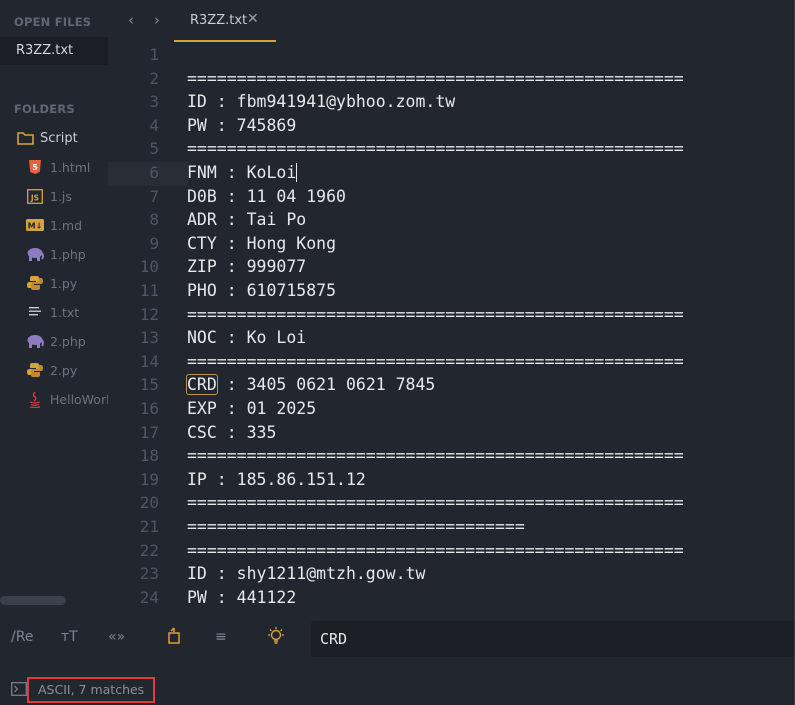 The height and width of the screenshot is (705, 795). I want to click on code-line: 17 CSC : 335, so click(451, 434).